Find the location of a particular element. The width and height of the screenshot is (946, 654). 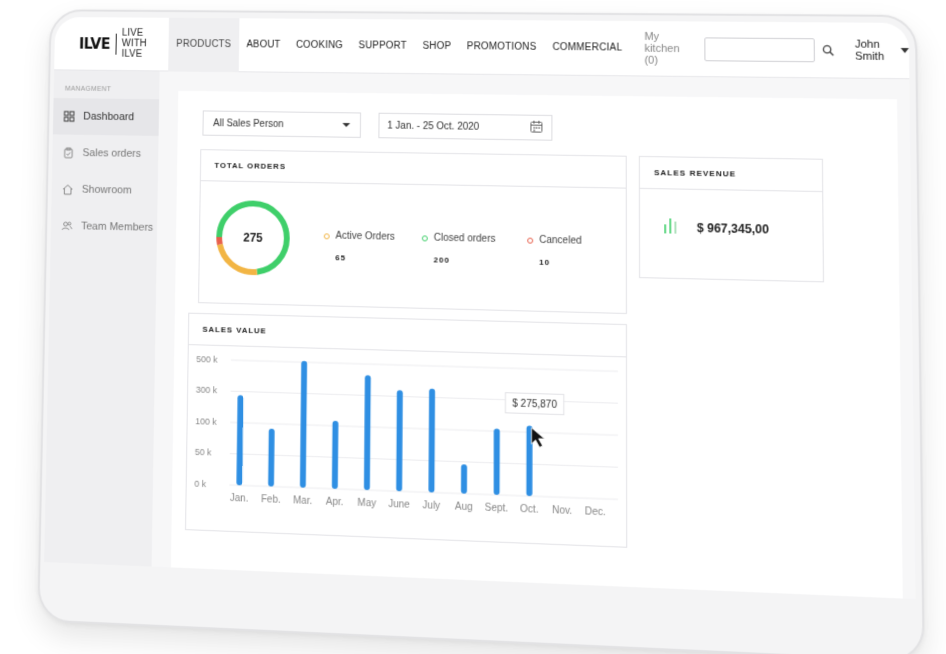

cursor-icon is located at coordinates (537, 438).